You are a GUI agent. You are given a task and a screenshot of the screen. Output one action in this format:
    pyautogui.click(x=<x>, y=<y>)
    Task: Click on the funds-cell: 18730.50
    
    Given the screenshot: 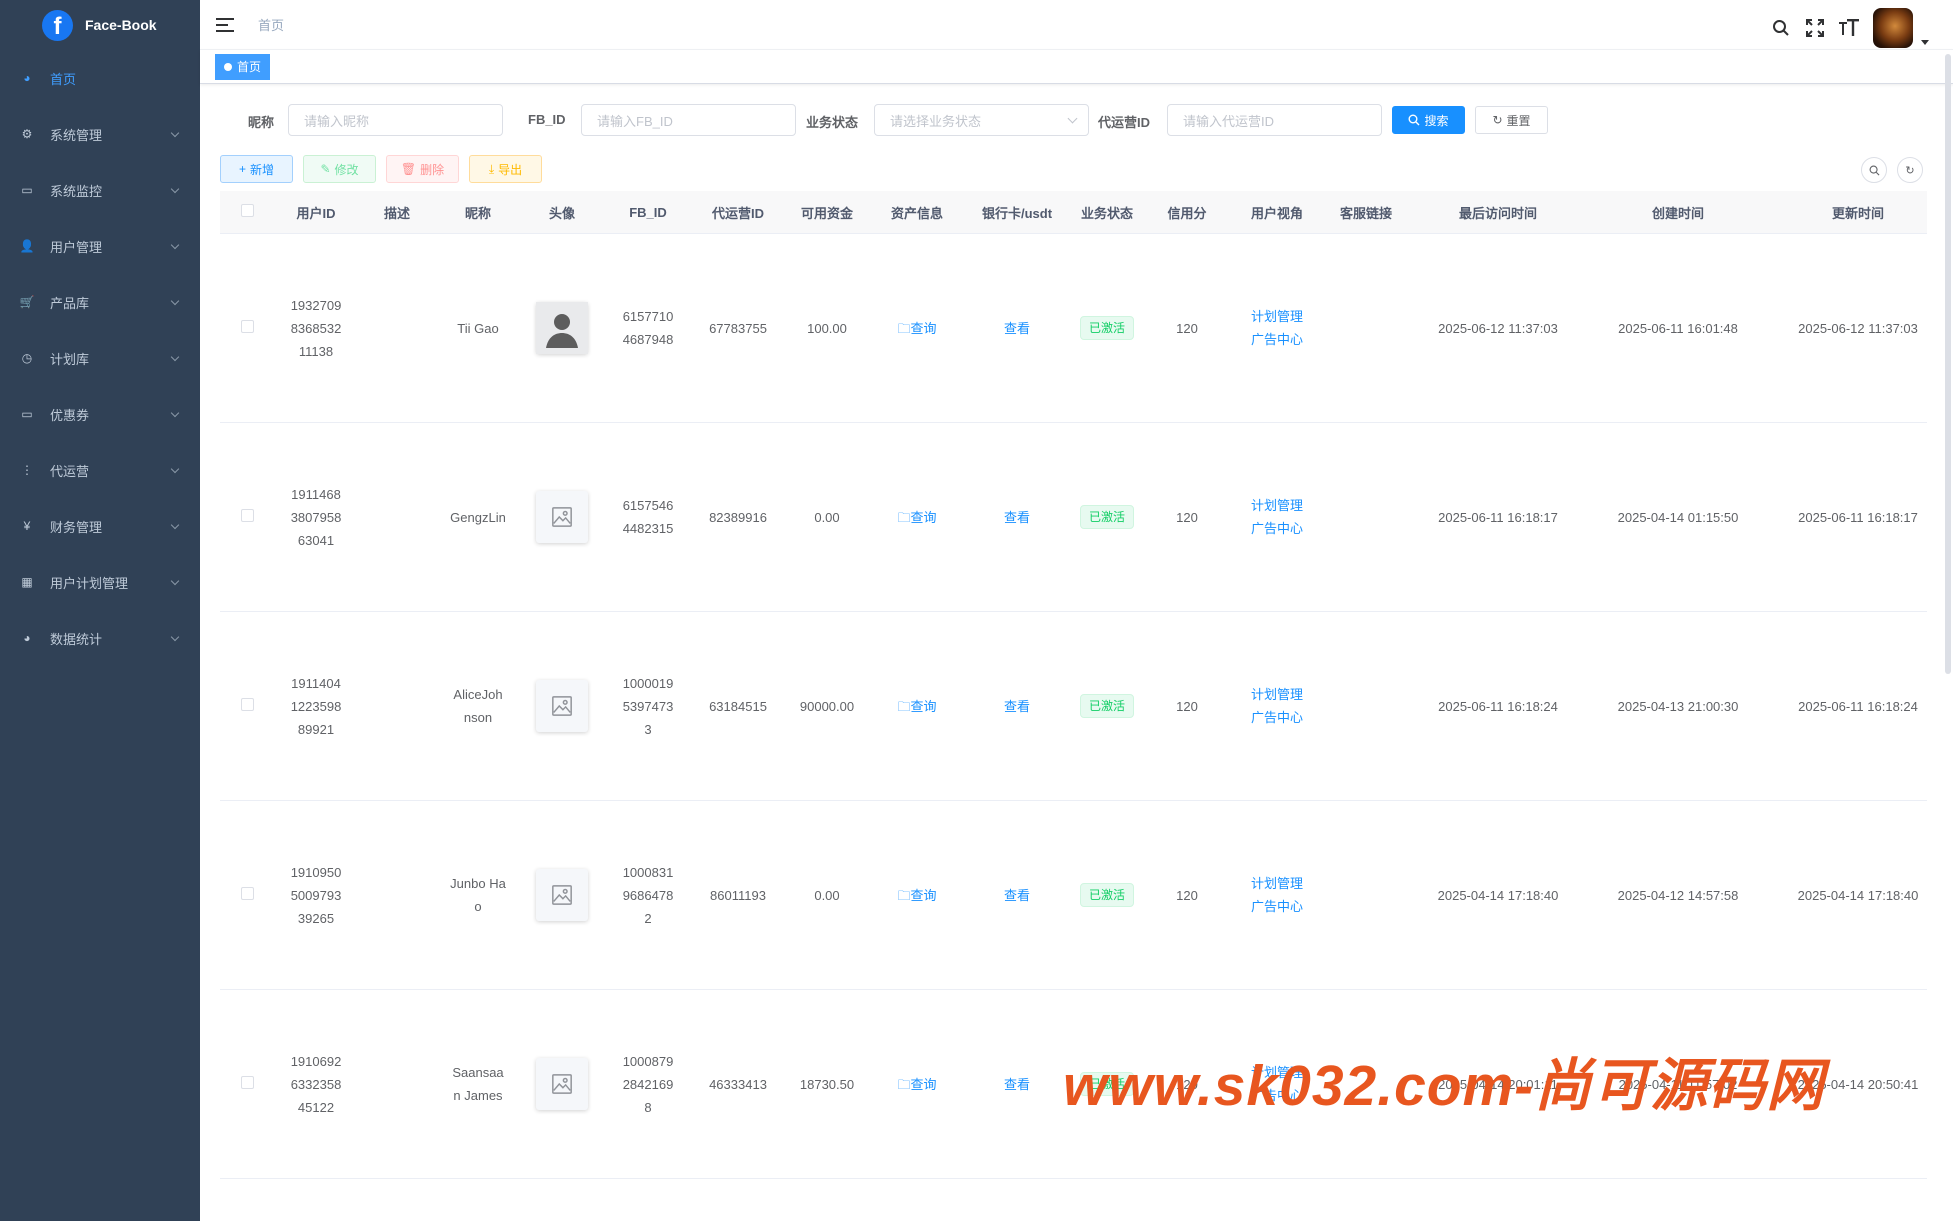 What is the action you would take?
    pyautogui.click(x=827, y=1084)
    